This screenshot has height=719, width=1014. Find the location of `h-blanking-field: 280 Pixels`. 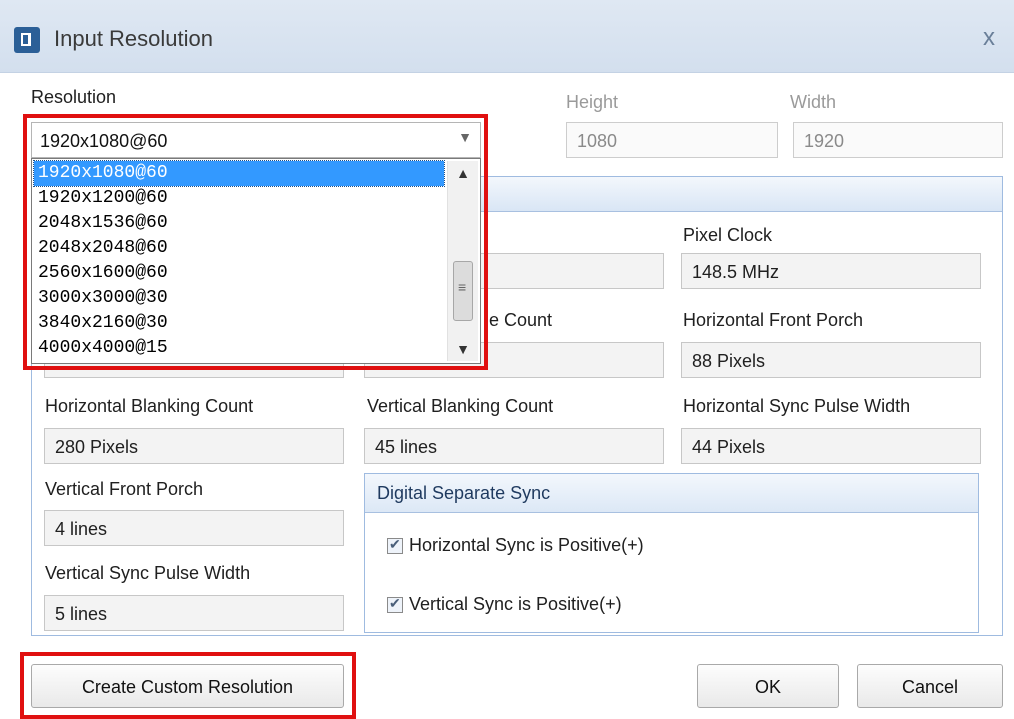

h-blanking-field: 280 Pixels is located at coordinates (194, 446).